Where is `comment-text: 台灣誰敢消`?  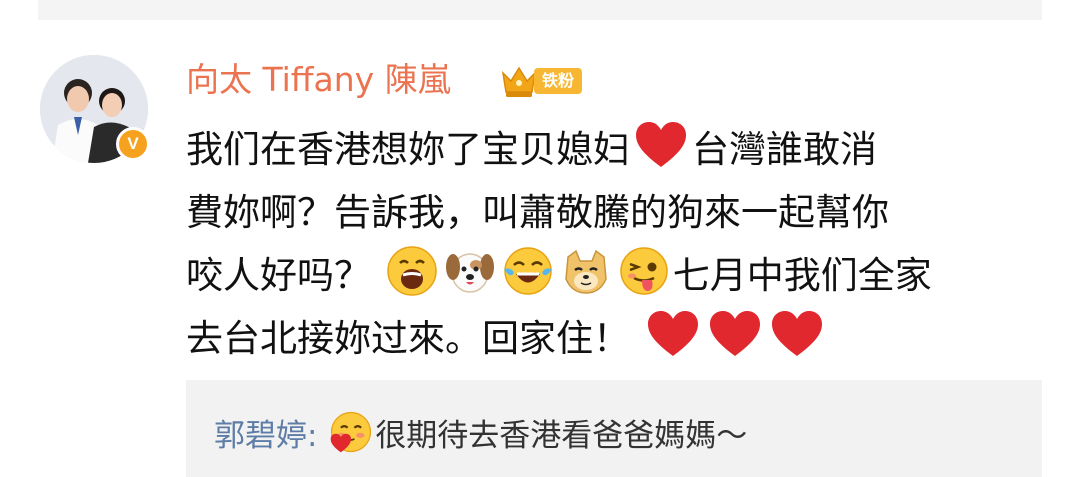
comment-text: 台灣誰敢消 is located at coordinates (784, 149).